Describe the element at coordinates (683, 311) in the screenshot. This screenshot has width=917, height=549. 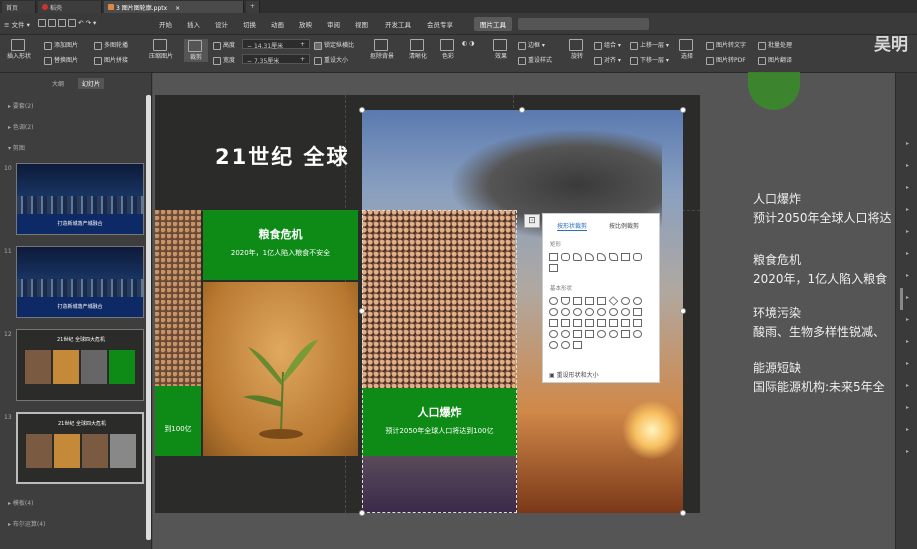
I see `resize-handle-e` at that location.